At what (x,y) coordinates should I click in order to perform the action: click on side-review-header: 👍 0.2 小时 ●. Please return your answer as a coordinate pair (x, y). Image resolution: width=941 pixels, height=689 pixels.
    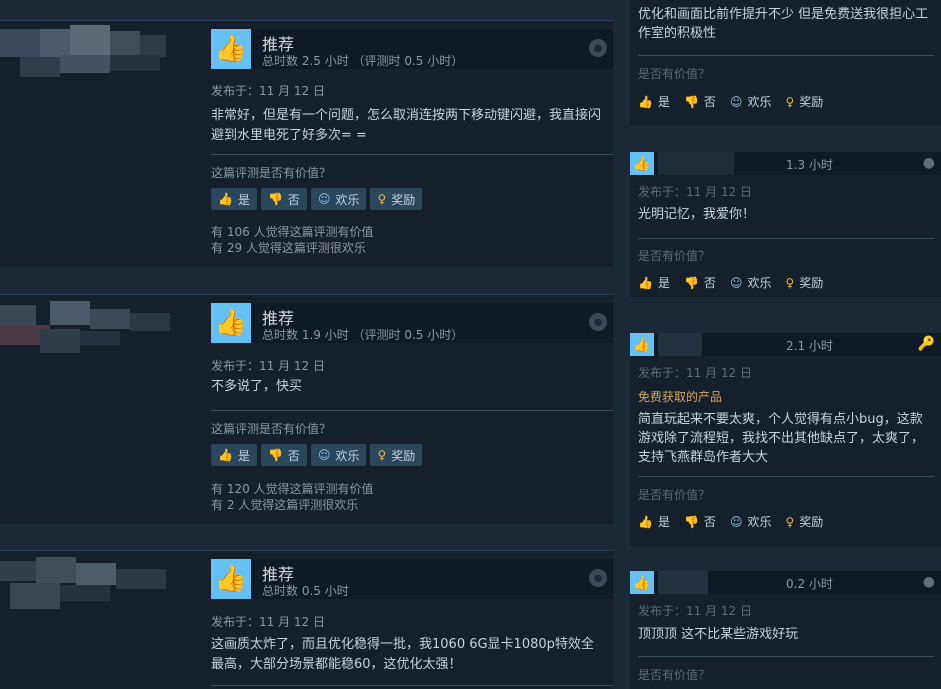
    Looking at the image, I should click on (785, 582).